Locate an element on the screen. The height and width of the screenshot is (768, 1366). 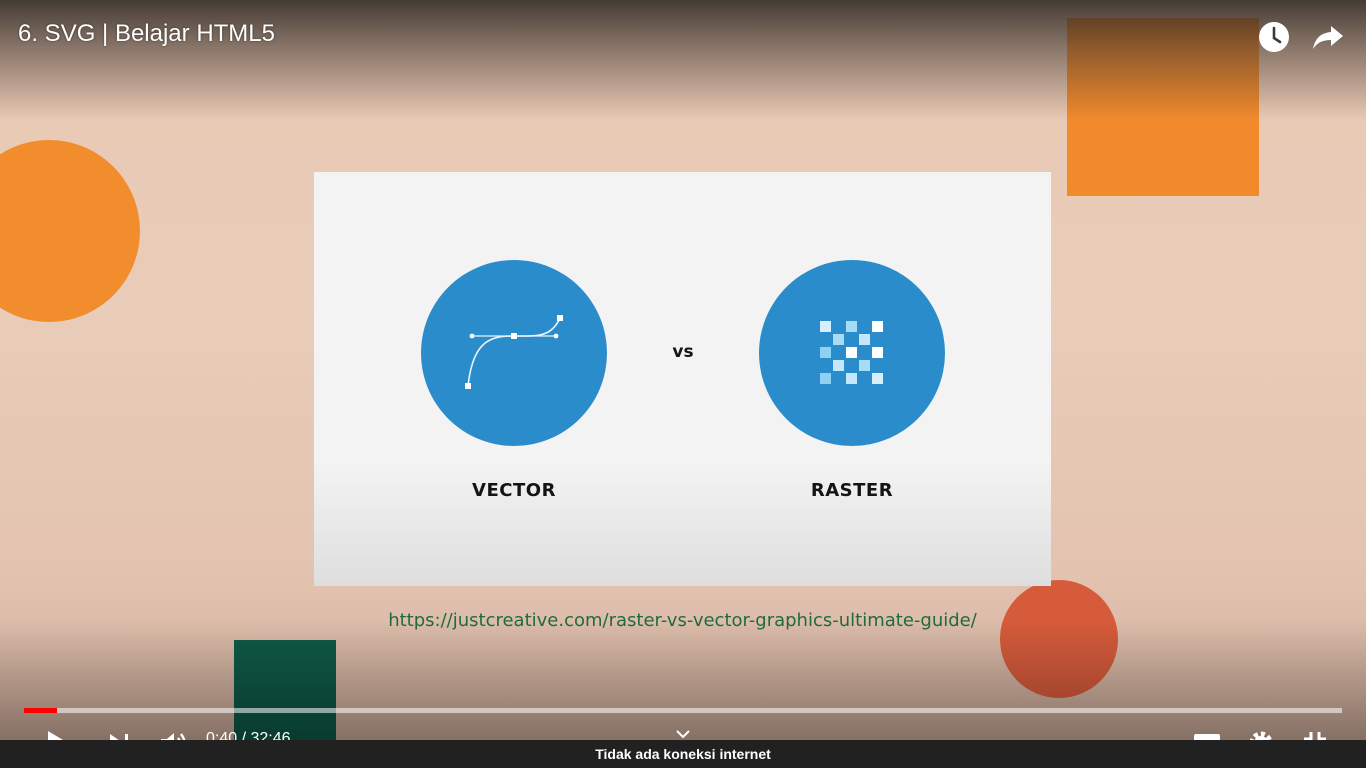
pixel-grid-icon is located at coordinates (851, 352).